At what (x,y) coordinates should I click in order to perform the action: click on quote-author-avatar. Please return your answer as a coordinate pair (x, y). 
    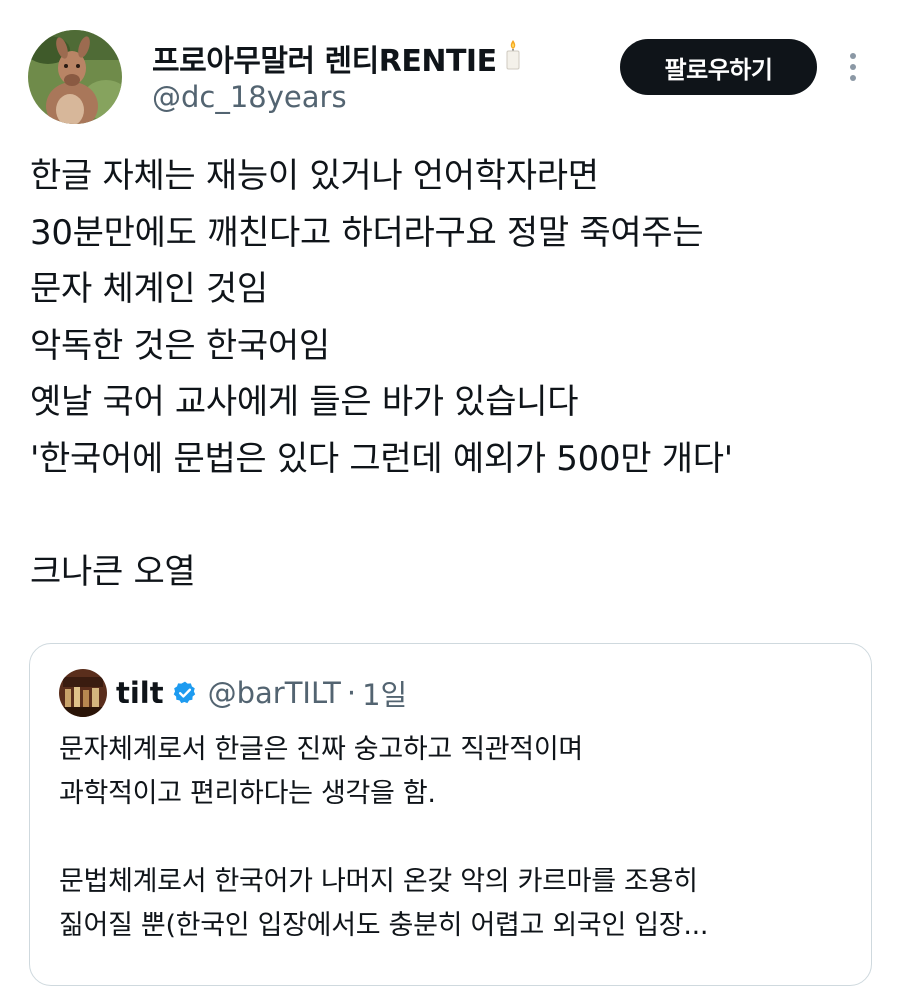
    Looking at the image, I should click on (83, 693).